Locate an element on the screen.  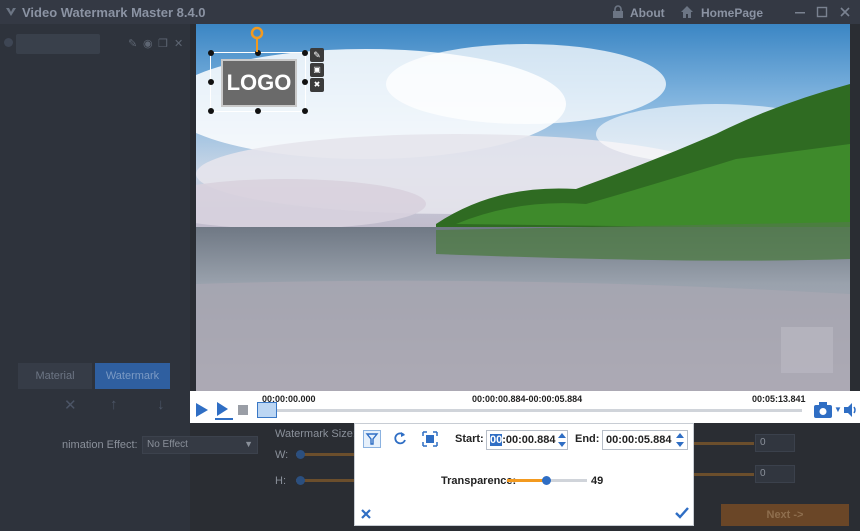
maximize-icon is located at coordinates (822, 12).